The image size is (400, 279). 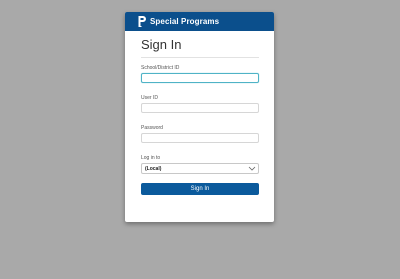 What do you see at coordinates (151, 158) in the screenshot?
I see `log-in-to-label: Log in to` at bounding box center [151, 158].